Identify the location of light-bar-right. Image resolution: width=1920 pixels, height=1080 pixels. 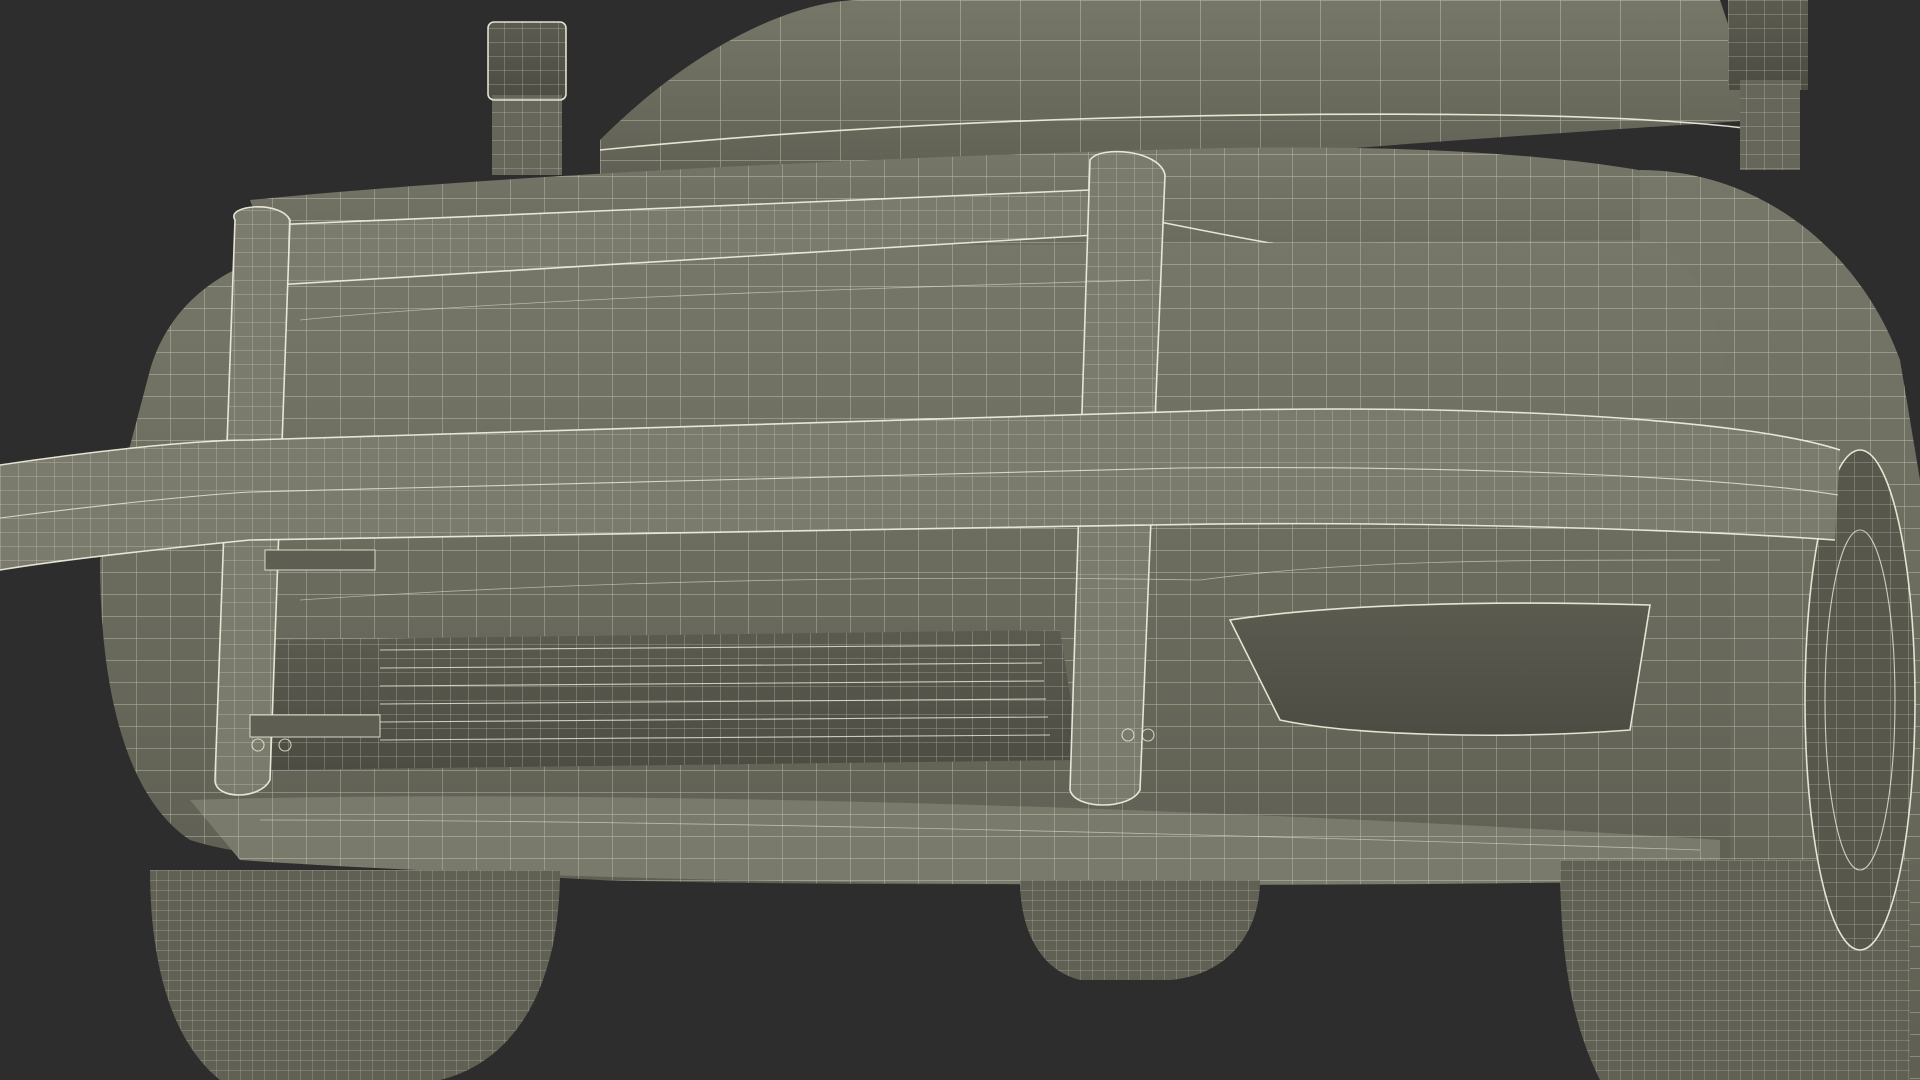
(1768, 85).